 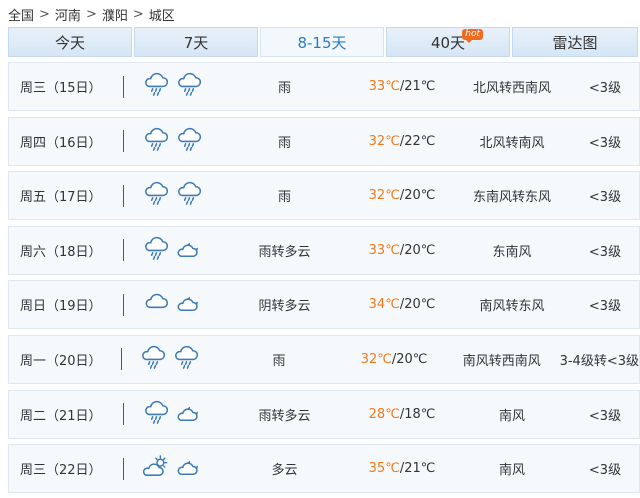 I want to click on temperature: 32℃/22℃, so click(x=402, y=141).